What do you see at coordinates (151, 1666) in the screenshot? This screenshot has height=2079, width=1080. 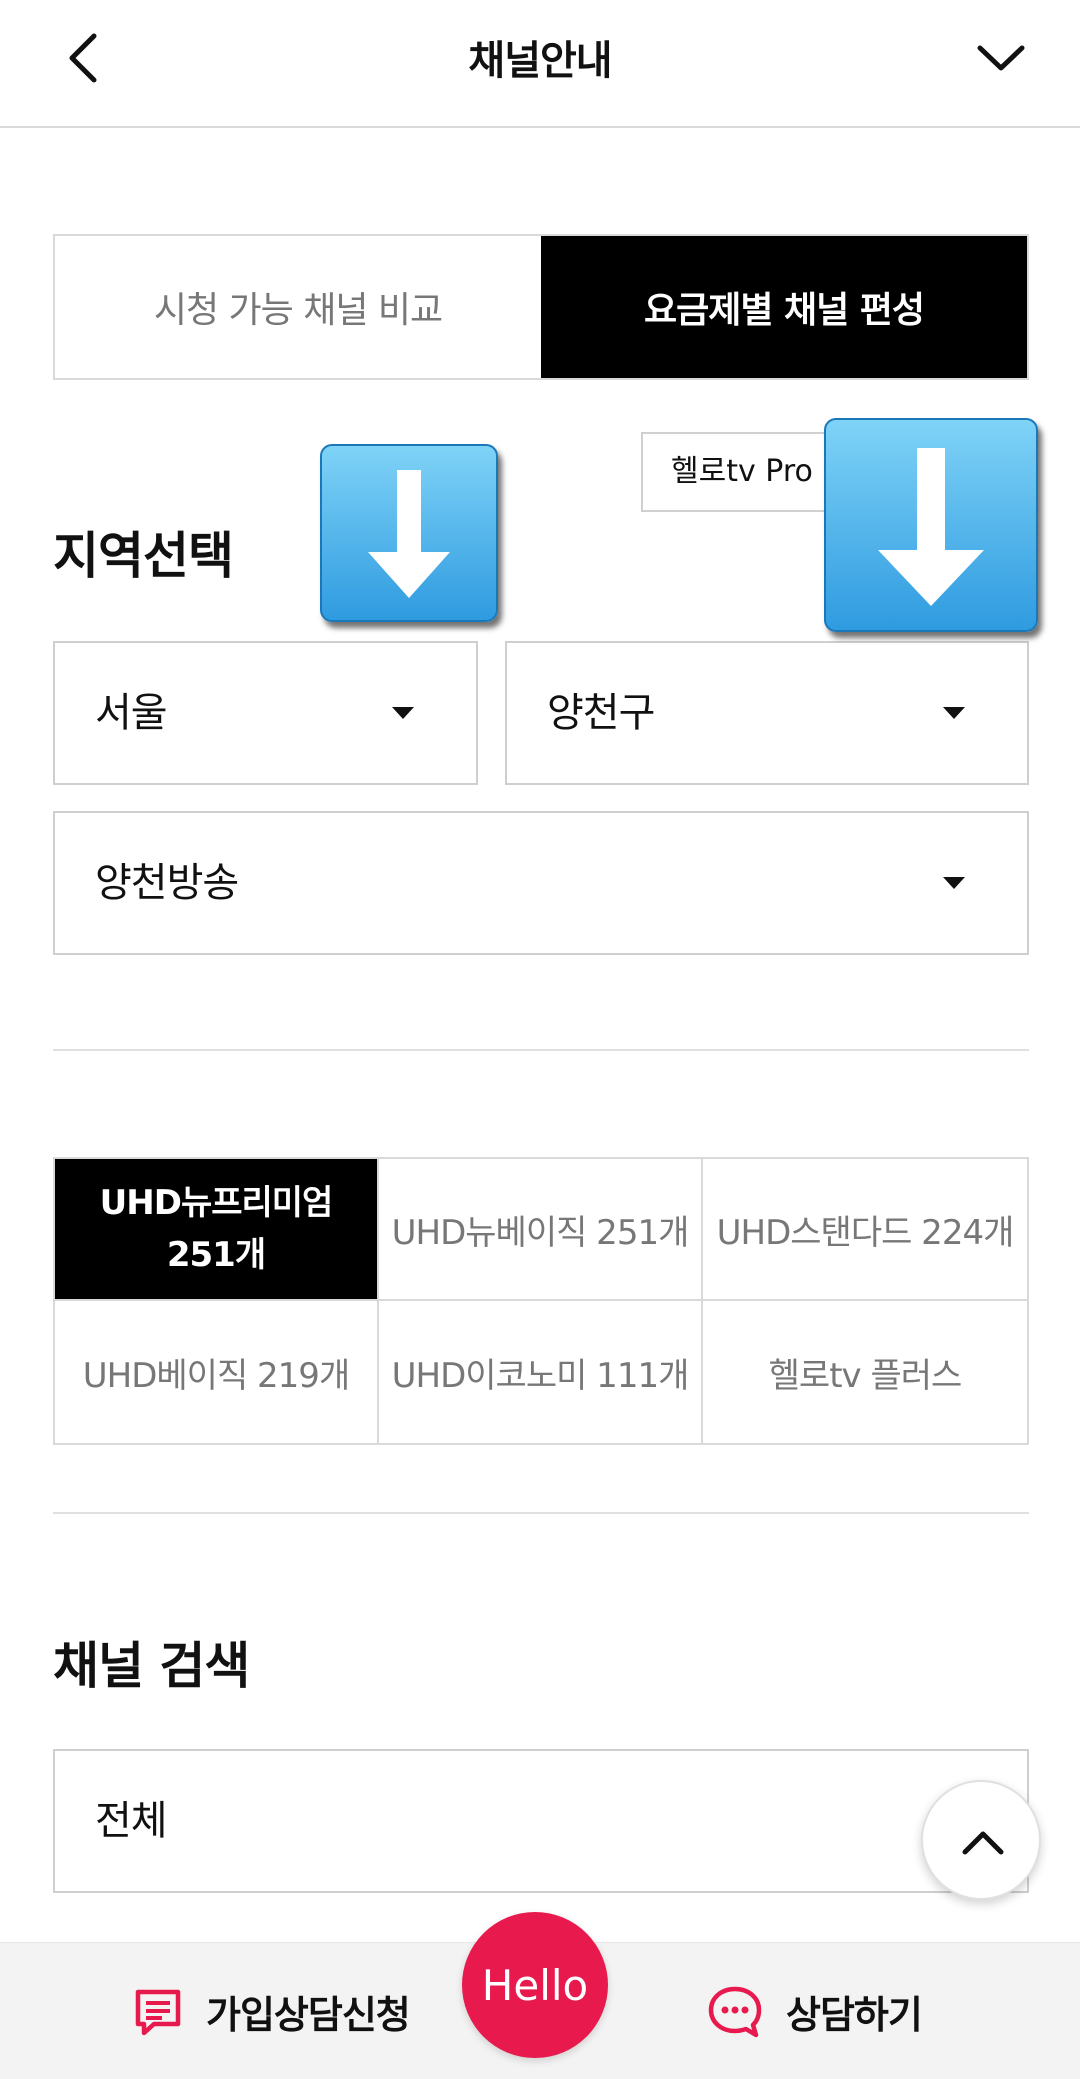 I see `channel-search-title: 채널 검색` at bounding box center [151, 1666].